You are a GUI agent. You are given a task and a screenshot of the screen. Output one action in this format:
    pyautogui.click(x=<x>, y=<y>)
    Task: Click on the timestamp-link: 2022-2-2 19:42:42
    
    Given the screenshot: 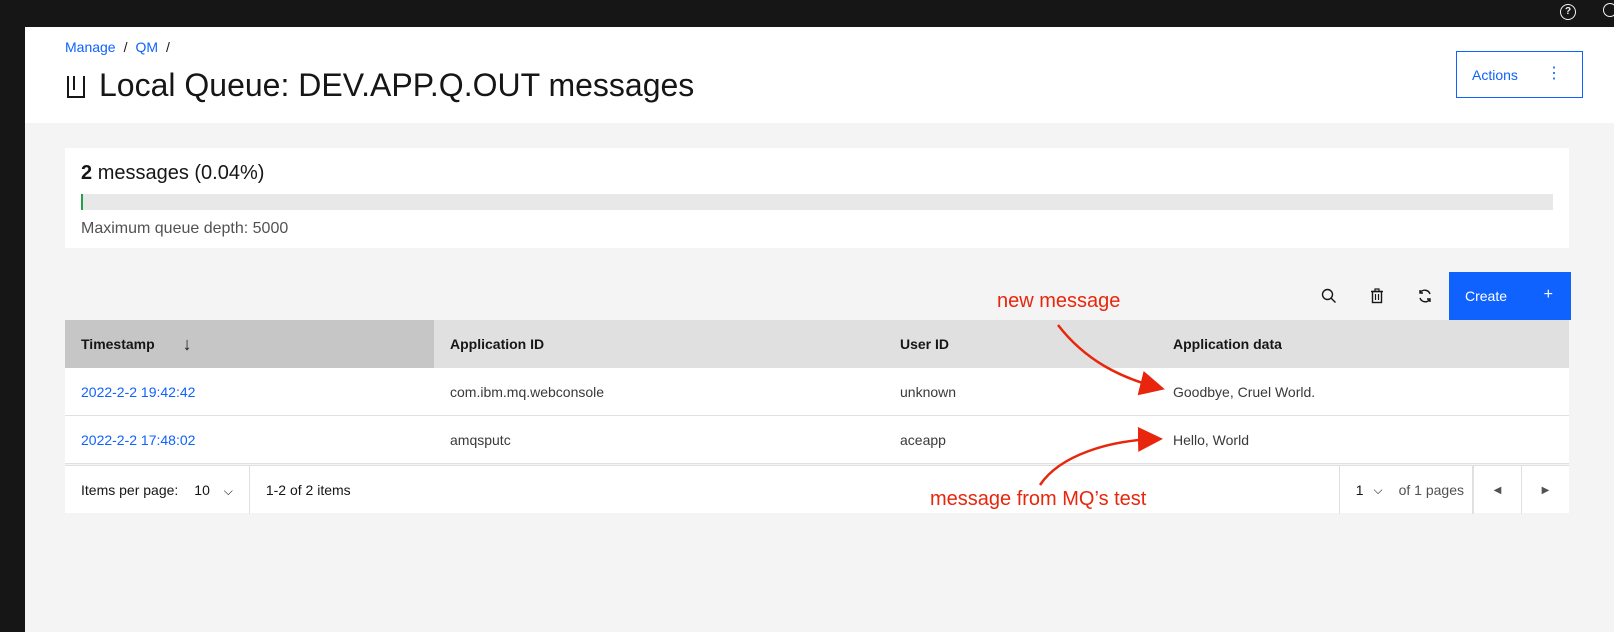 What is the action you would take?
    pyautogui.click(x=249, y=392)
    